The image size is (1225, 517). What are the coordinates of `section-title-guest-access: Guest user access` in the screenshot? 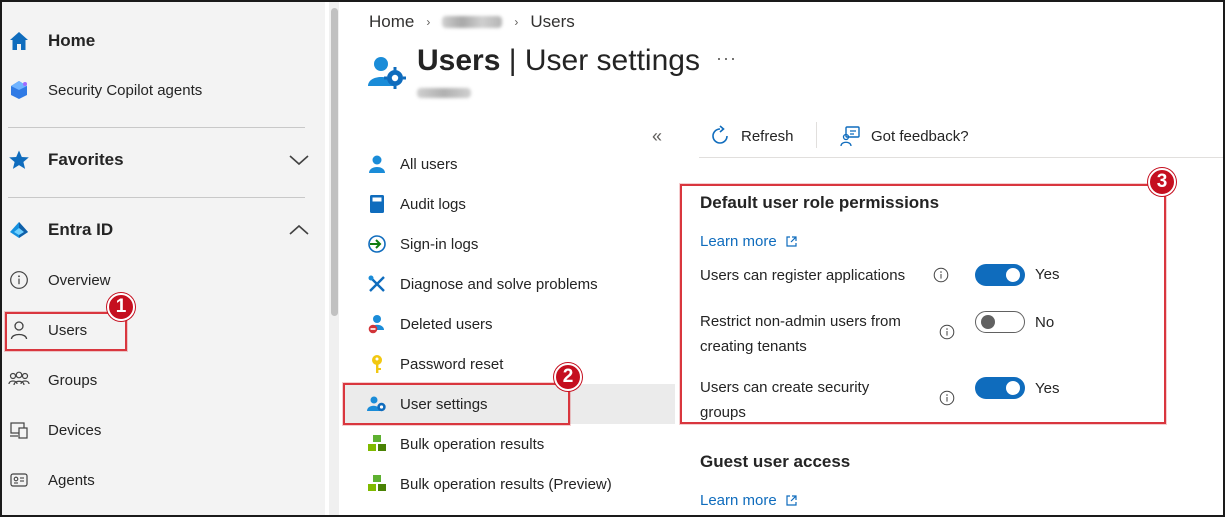 It's located at (775, 461).